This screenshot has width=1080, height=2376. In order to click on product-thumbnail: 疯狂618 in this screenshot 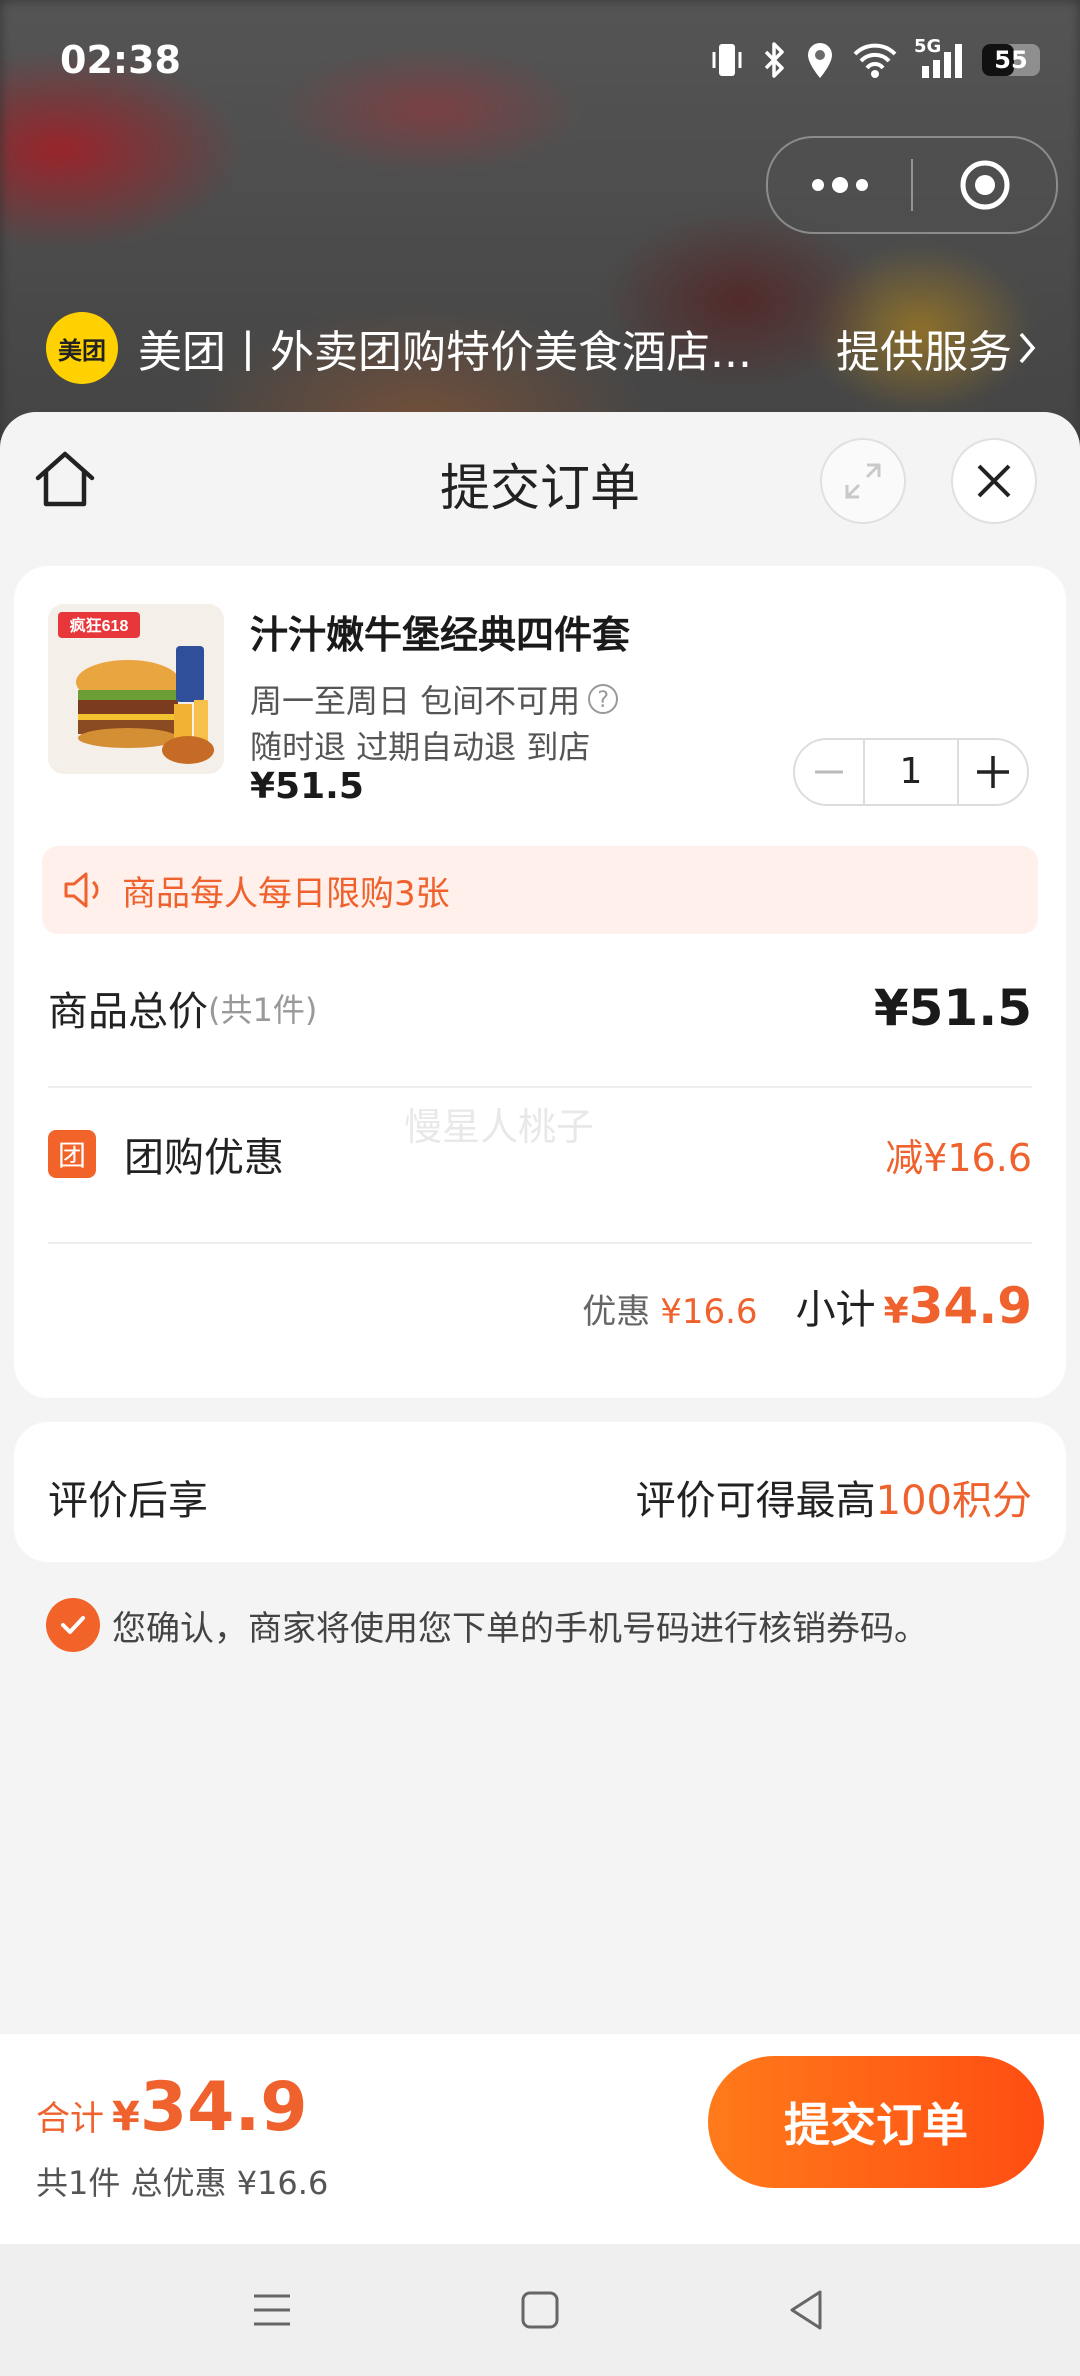, I will do `click(136, 689)`.